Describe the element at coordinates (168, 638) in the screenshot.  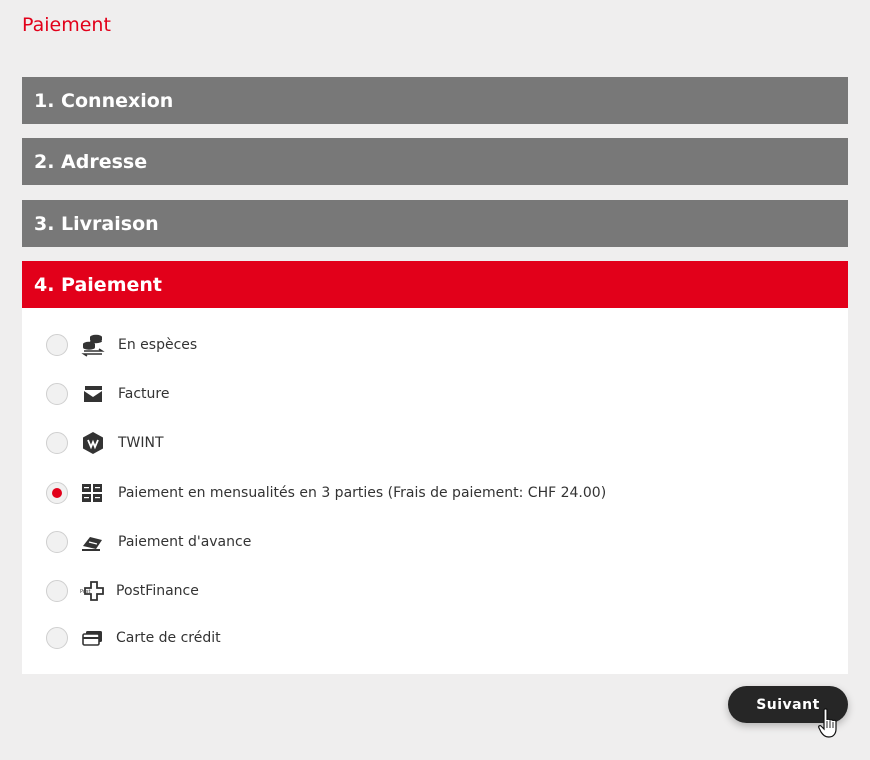
I see `option-label: Carte de crédit` at that location.